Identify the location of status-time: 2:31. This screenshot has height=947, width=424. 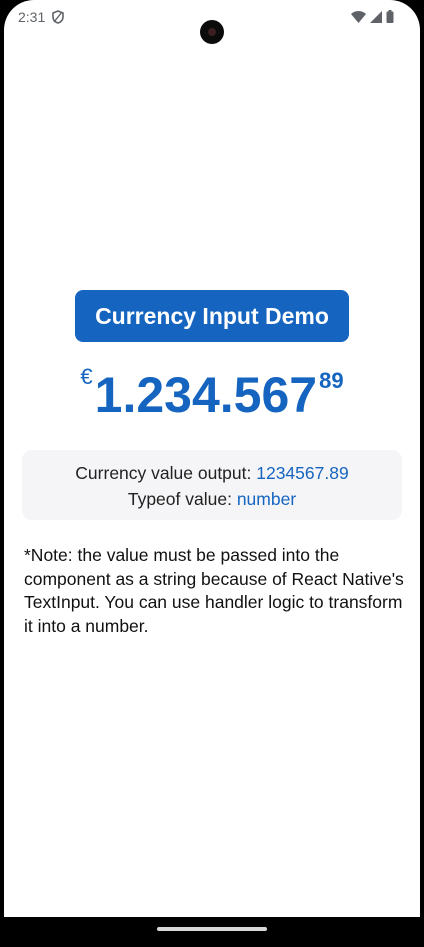
(32, 17).